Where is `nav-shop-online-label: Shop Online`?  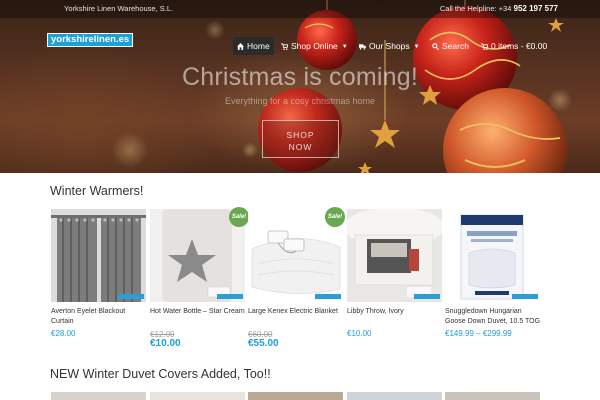
nav-shop-online-label: Shop Online is located at coordinates (314, 46).